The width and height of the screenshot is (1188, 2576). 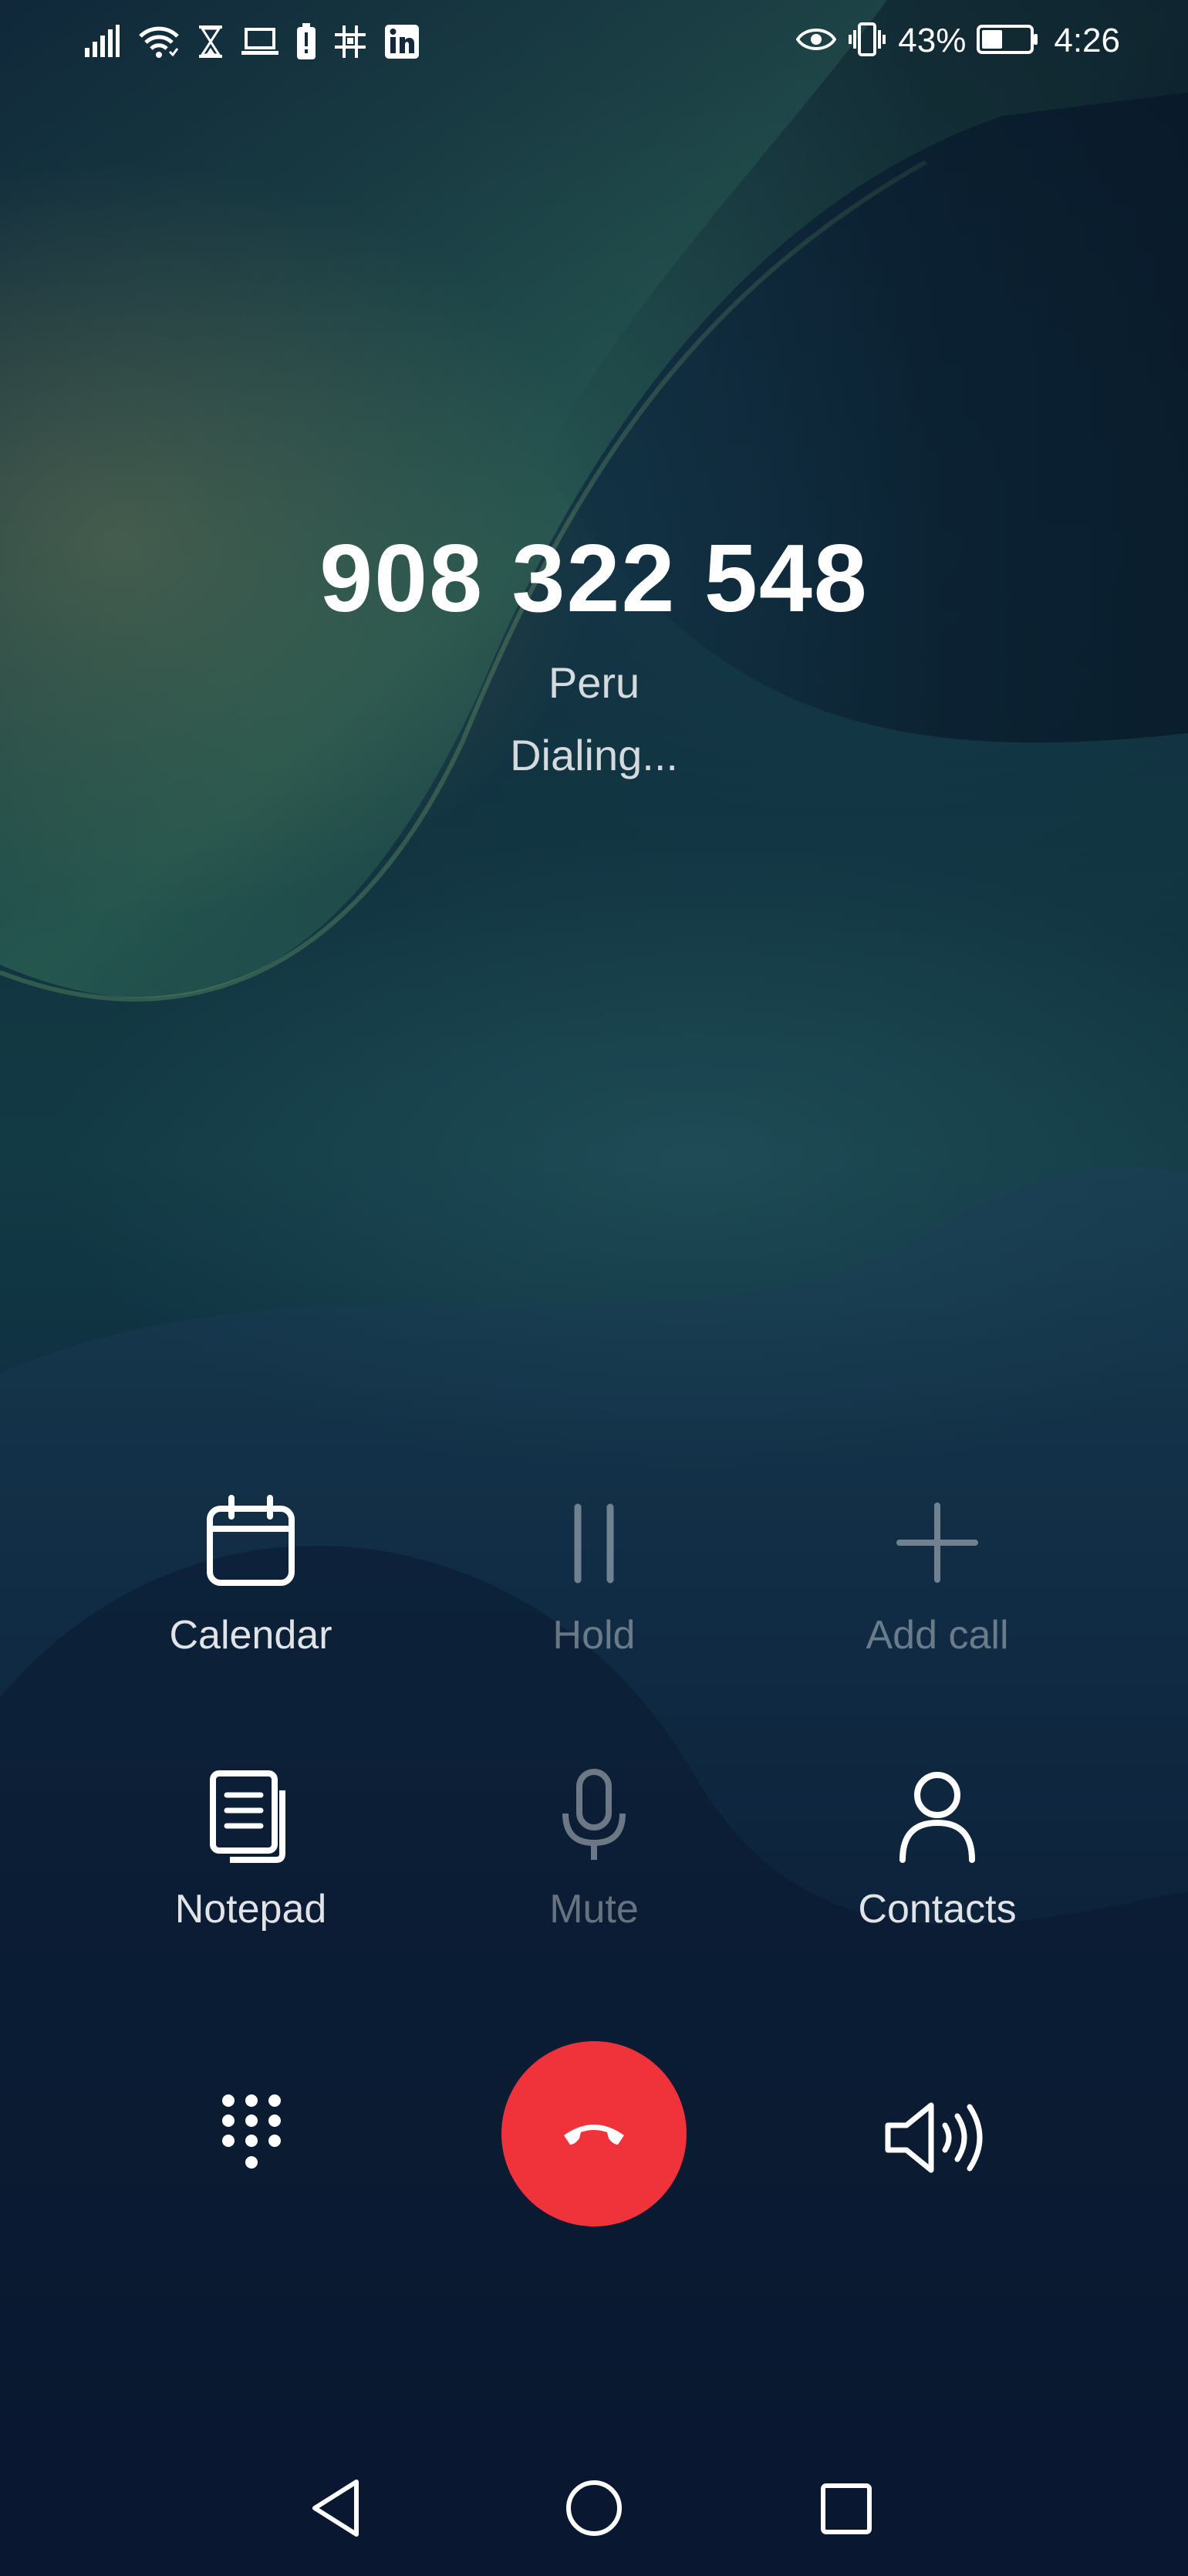 I want to click on hold-label: Hold, so click(x=594, y=1635).